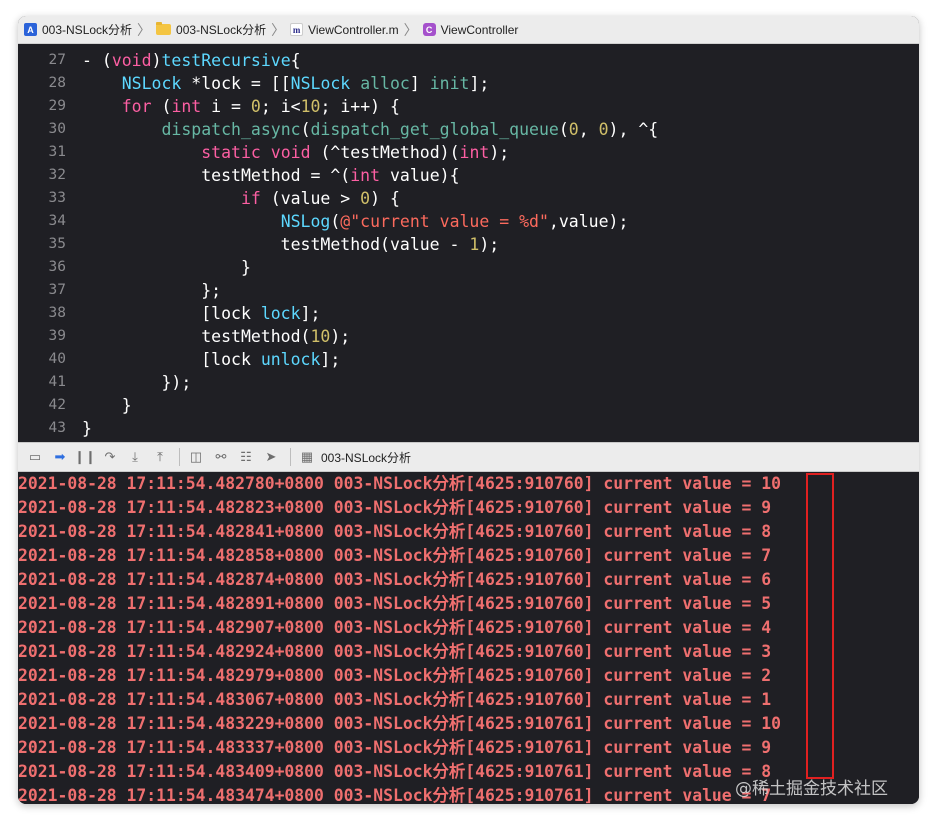 The height and width of the screenshot is (822, 937). Describe the element at coordinates (330, 359) in the screenshot. I see `code-token: ];` at that location.